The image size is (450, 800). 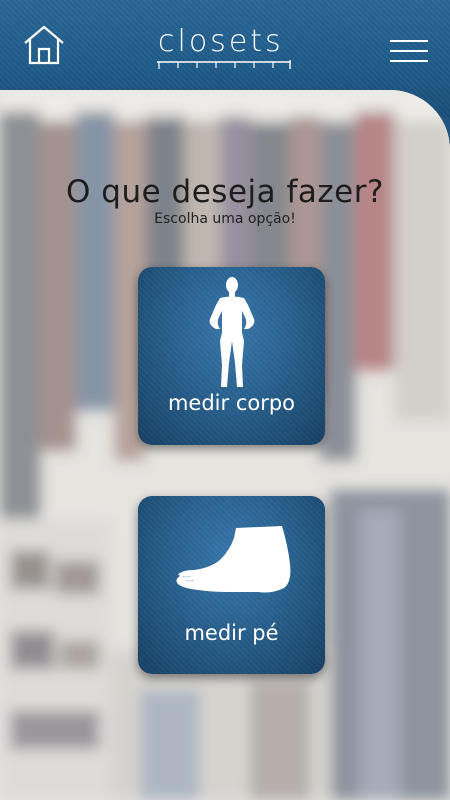 What do you see at coordinates (231, 403) in the screenshot?
I see `measure-body-label: medir corpo` at bounding box center [231, 403].